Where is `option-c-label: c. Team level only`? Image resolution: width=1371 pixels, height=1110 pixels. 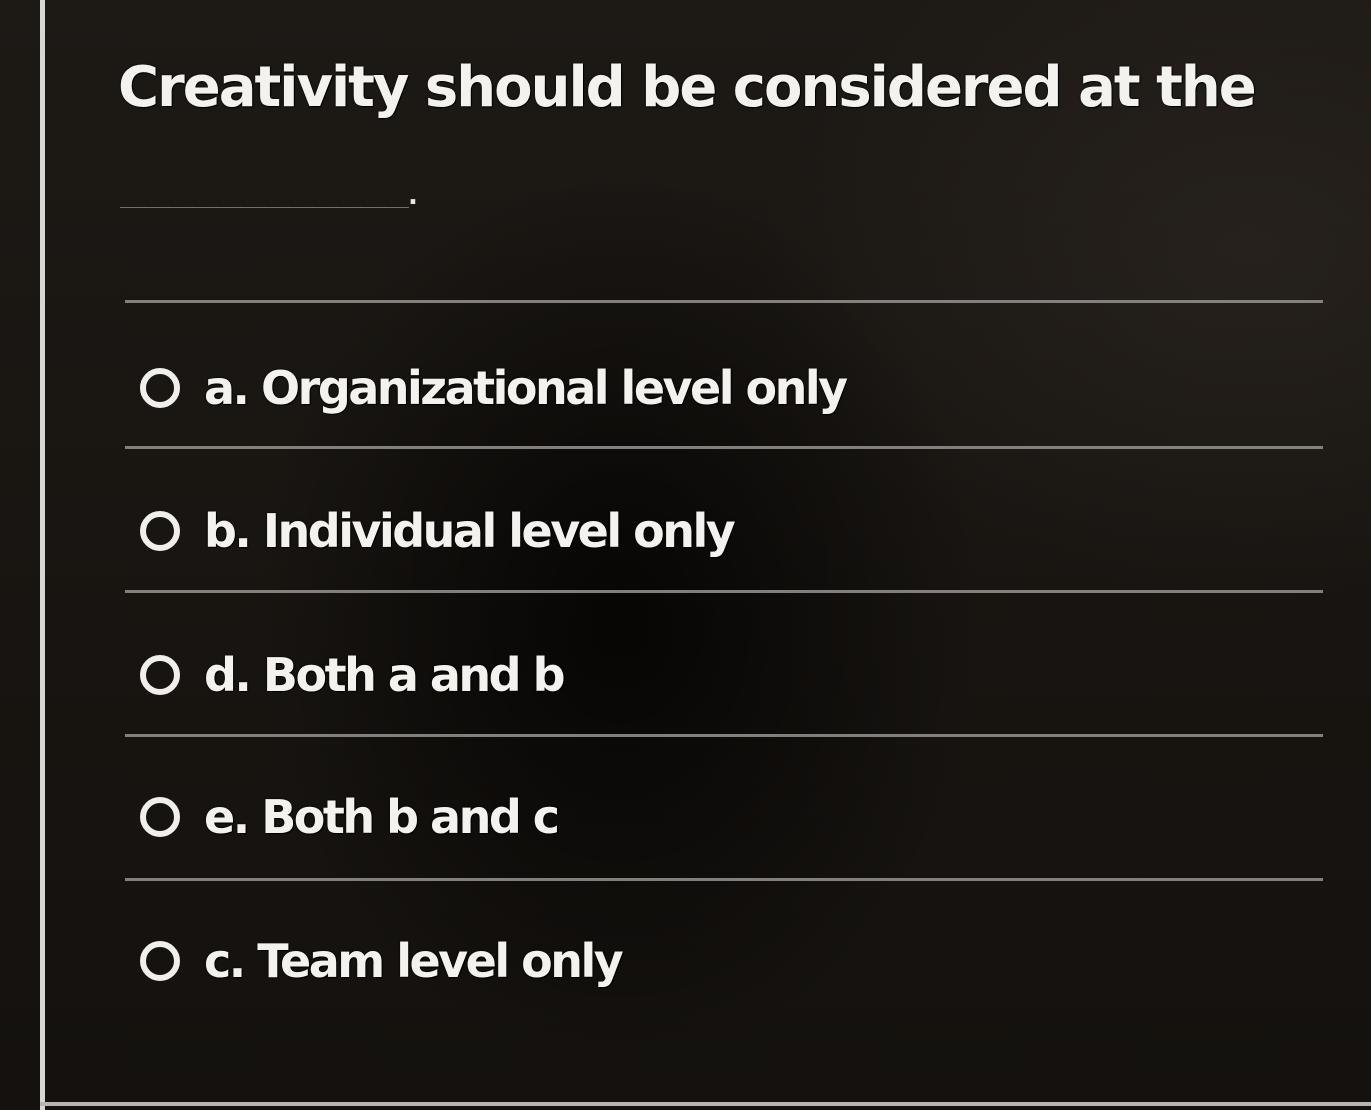
option-c-label: c. Team level only is located at coordinates (414, 961).